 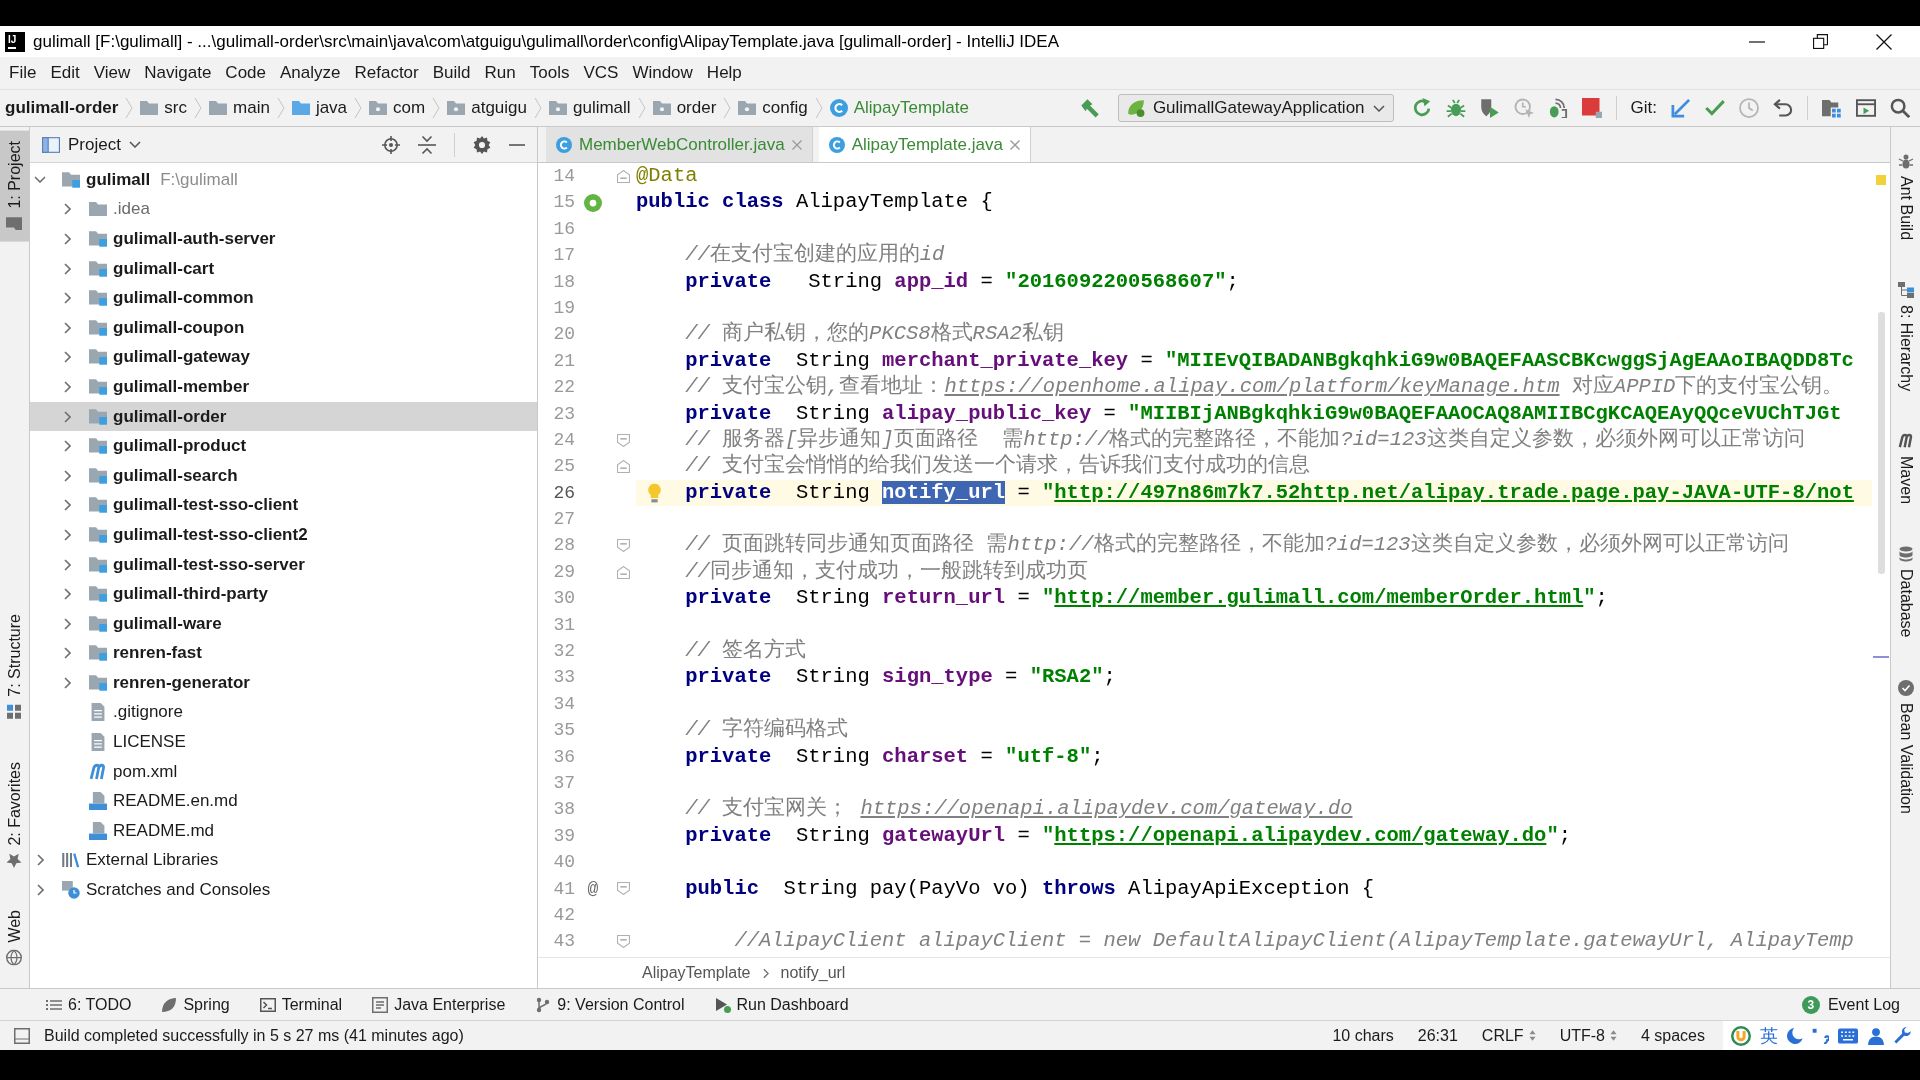 What do you see at coordinates (1850, 1004) in the screenshot?
I see `tool-window-button: 3 Event Log` at bounding box center [1850, 1004].